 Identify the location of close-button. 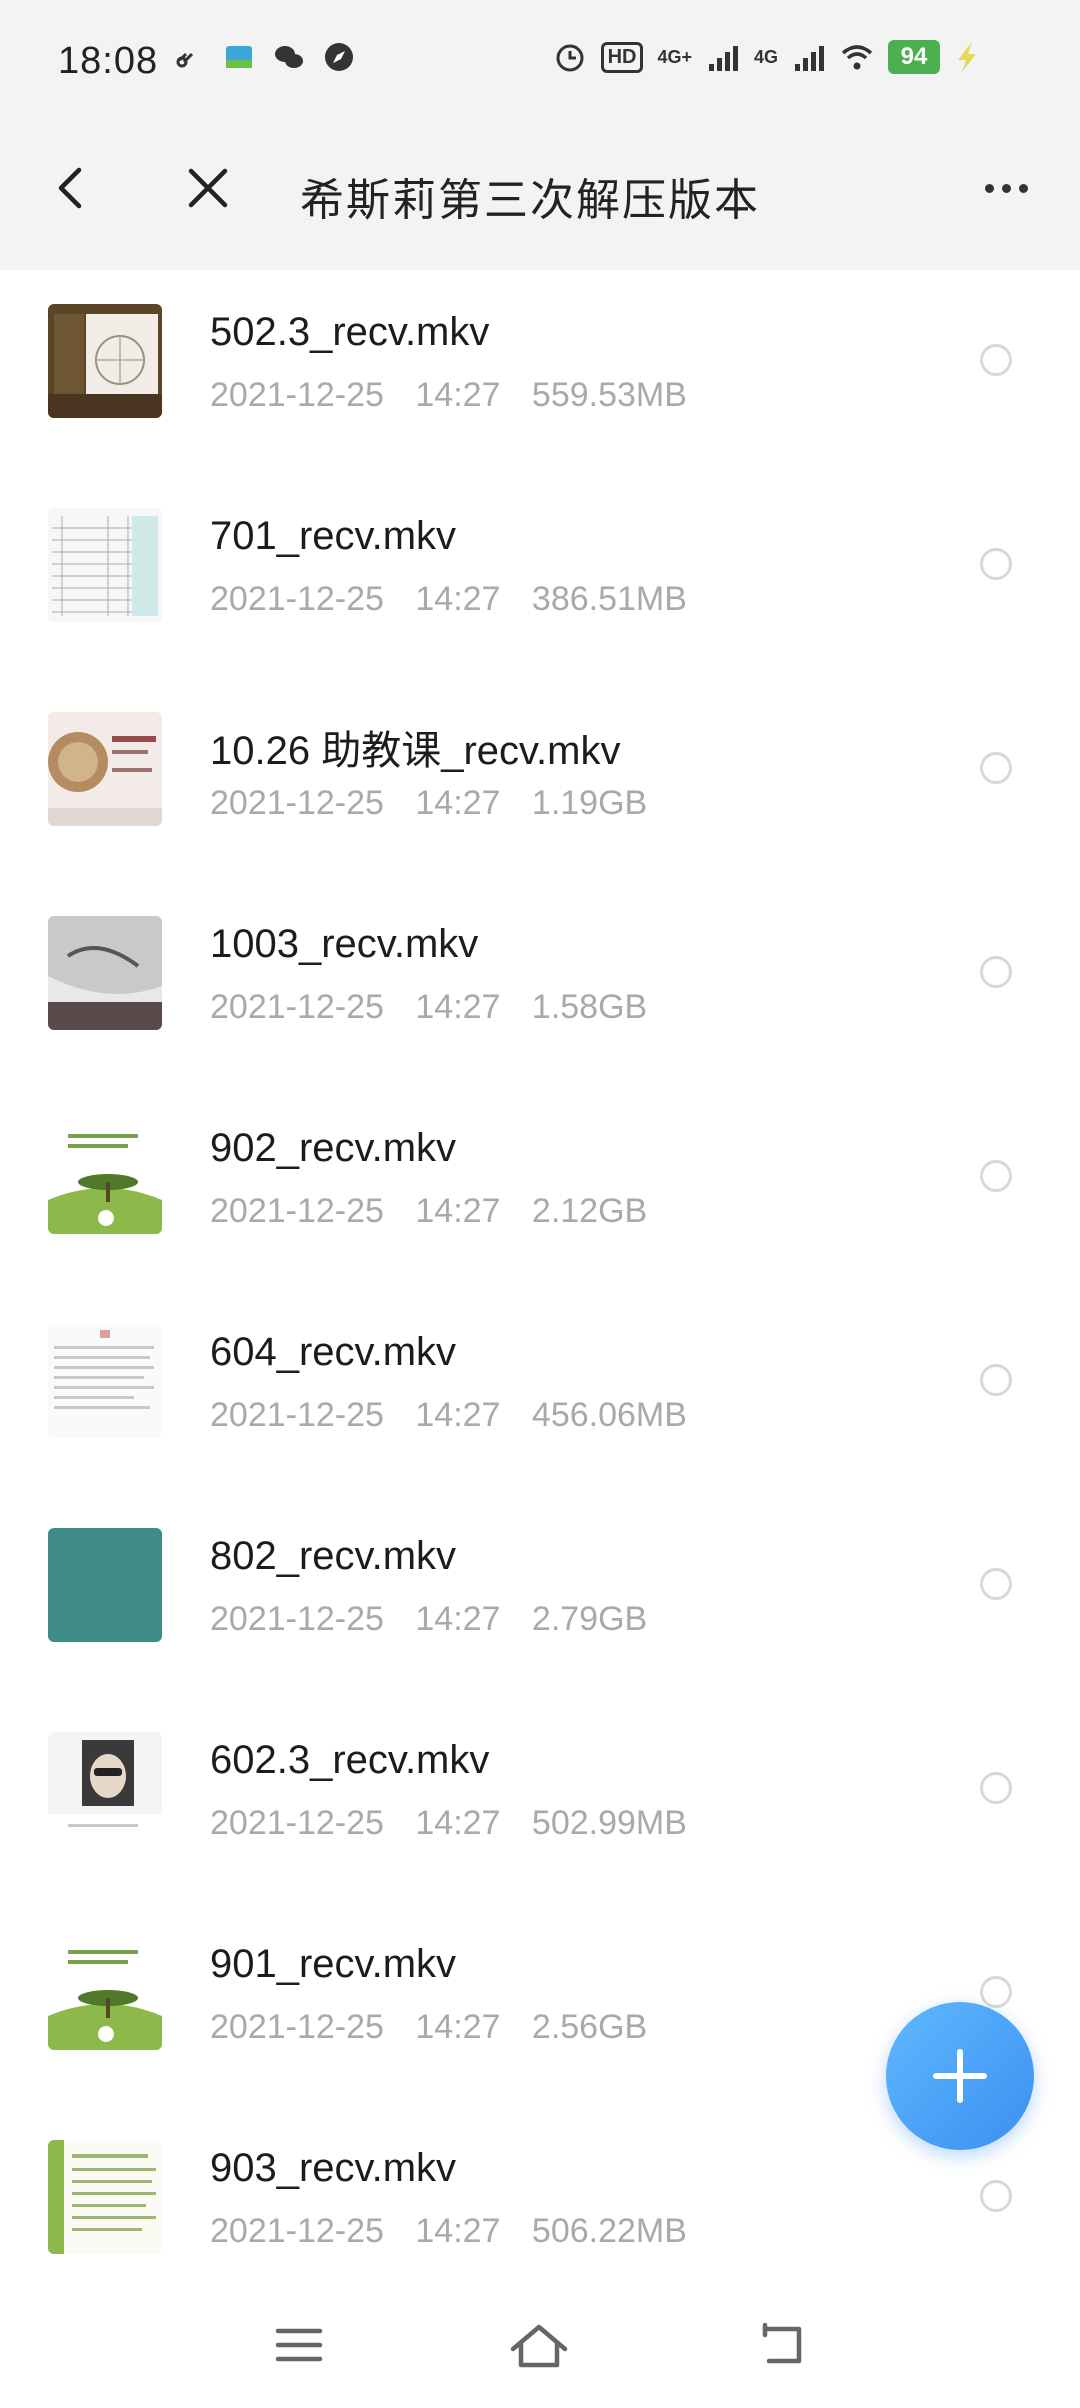
(208, 188).